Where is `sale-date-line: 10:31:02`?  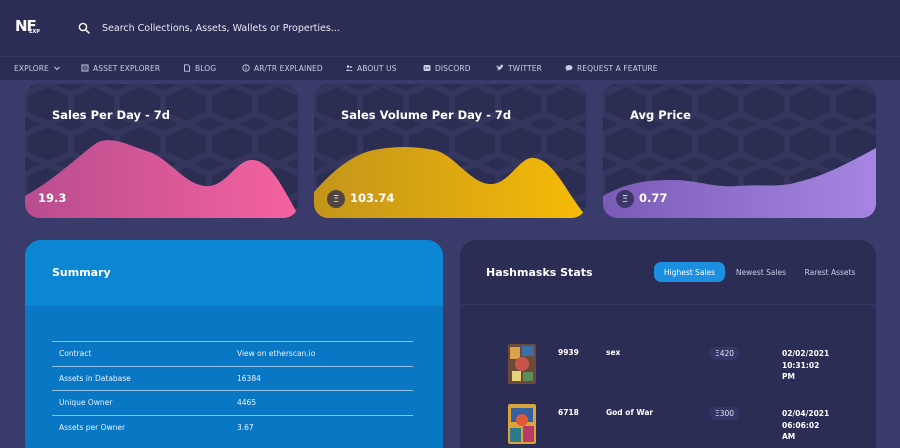
sale-date-line: 10:31:02 is located at coordinates (801, 365).